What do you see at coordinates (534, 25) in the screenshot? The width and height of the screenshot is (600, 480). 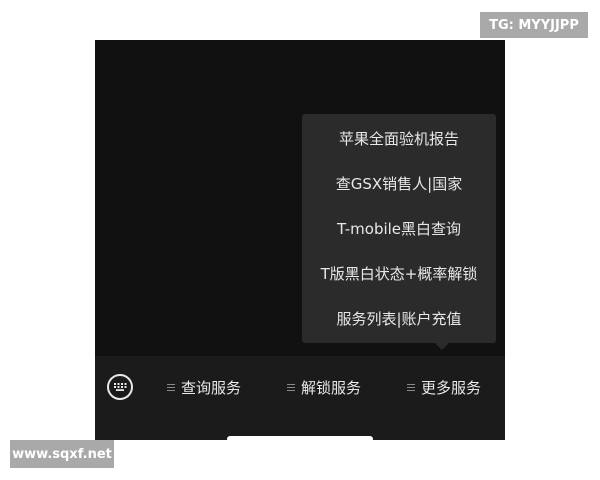 I see `watermark-top: TG: MYYJJPP` at bounding box center [534, 25].